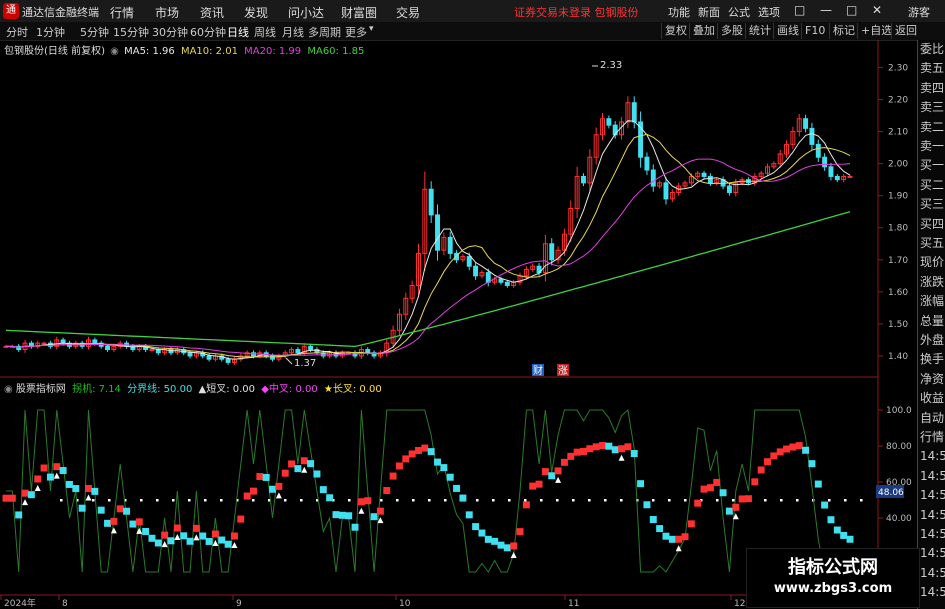  Describe the element at coordinates (932, 185) in the screenshot. I see `side-panel-item: 买二` at that location.